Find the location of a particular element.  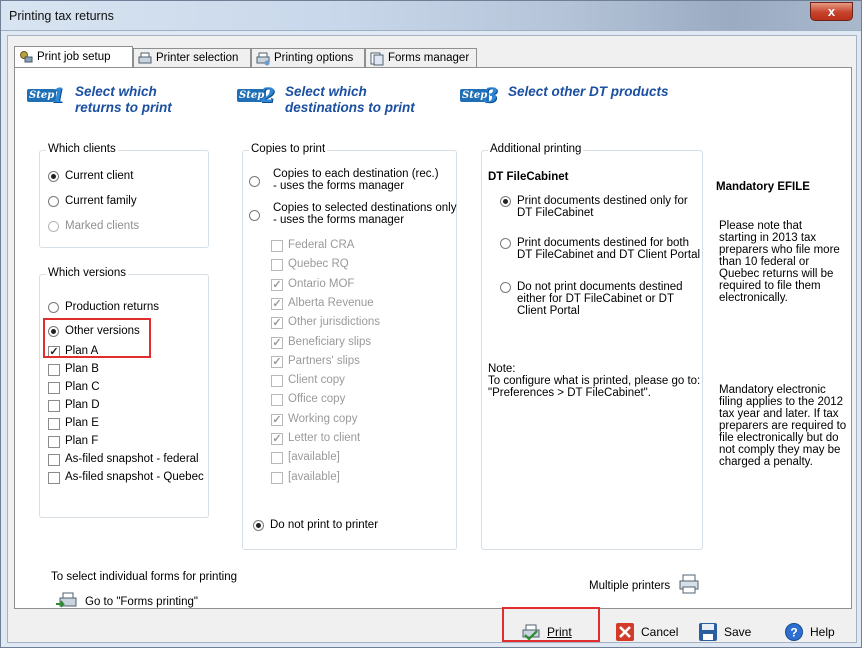

save-button: Save is located at coordinates (728, 632).